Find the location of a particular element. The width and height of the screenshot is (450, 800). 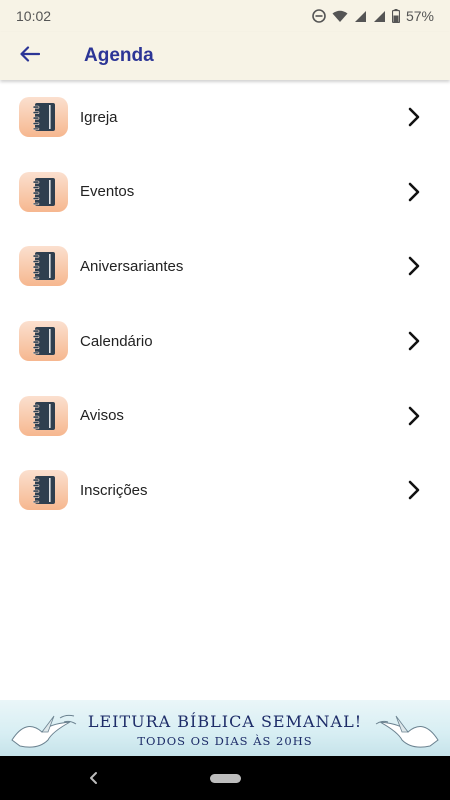

system-nav-bar is located at coordinates (225, 778).